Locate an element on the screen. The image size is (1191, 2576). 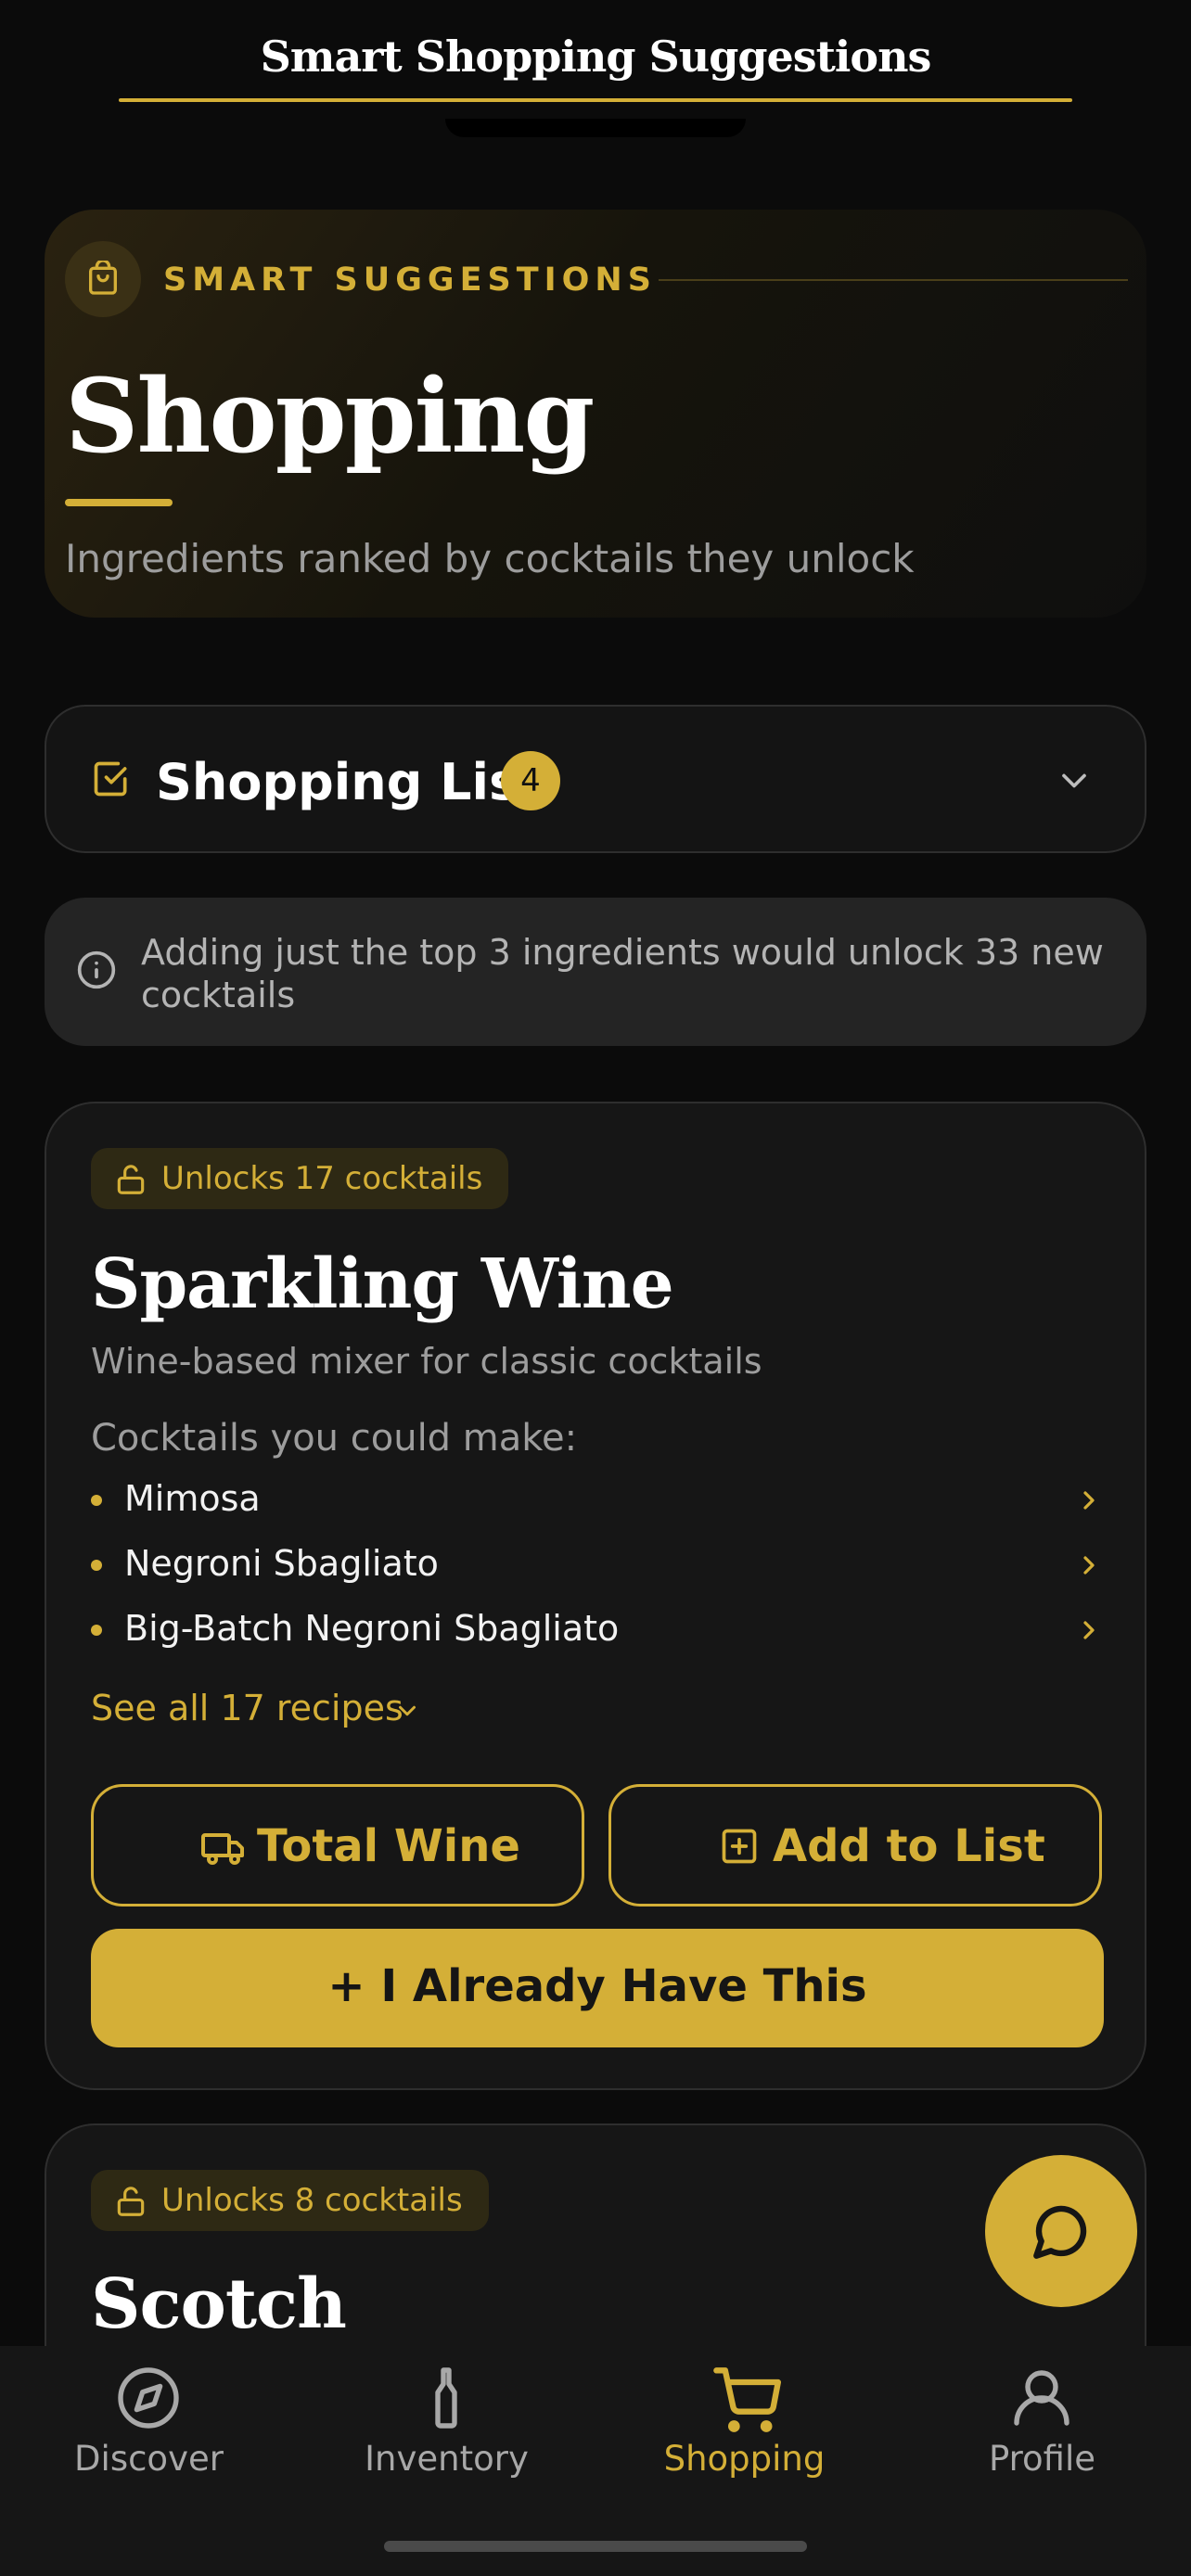
cocktail-name: Mimosa is located at coordinates (192, 1498).